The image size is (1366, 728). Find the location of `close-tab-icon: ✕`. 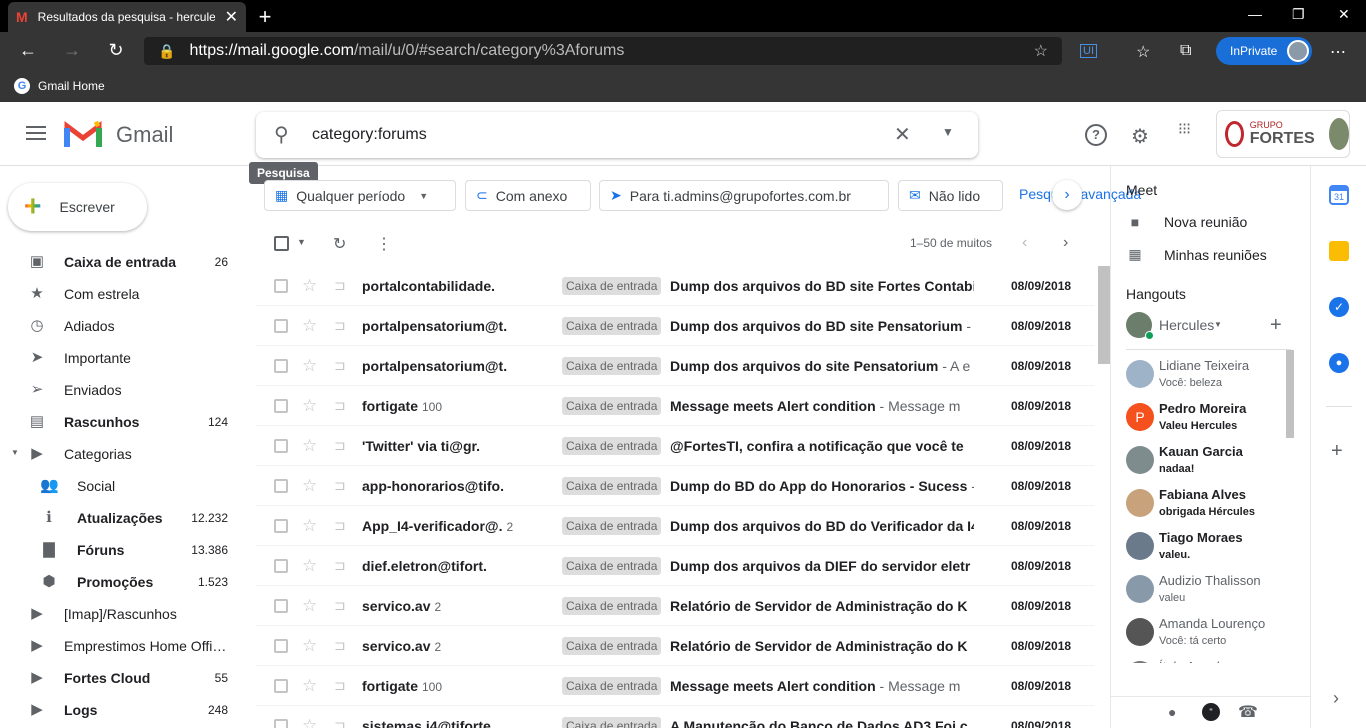

close-tab-icon: ✕ is located at coordinates (231, 17).